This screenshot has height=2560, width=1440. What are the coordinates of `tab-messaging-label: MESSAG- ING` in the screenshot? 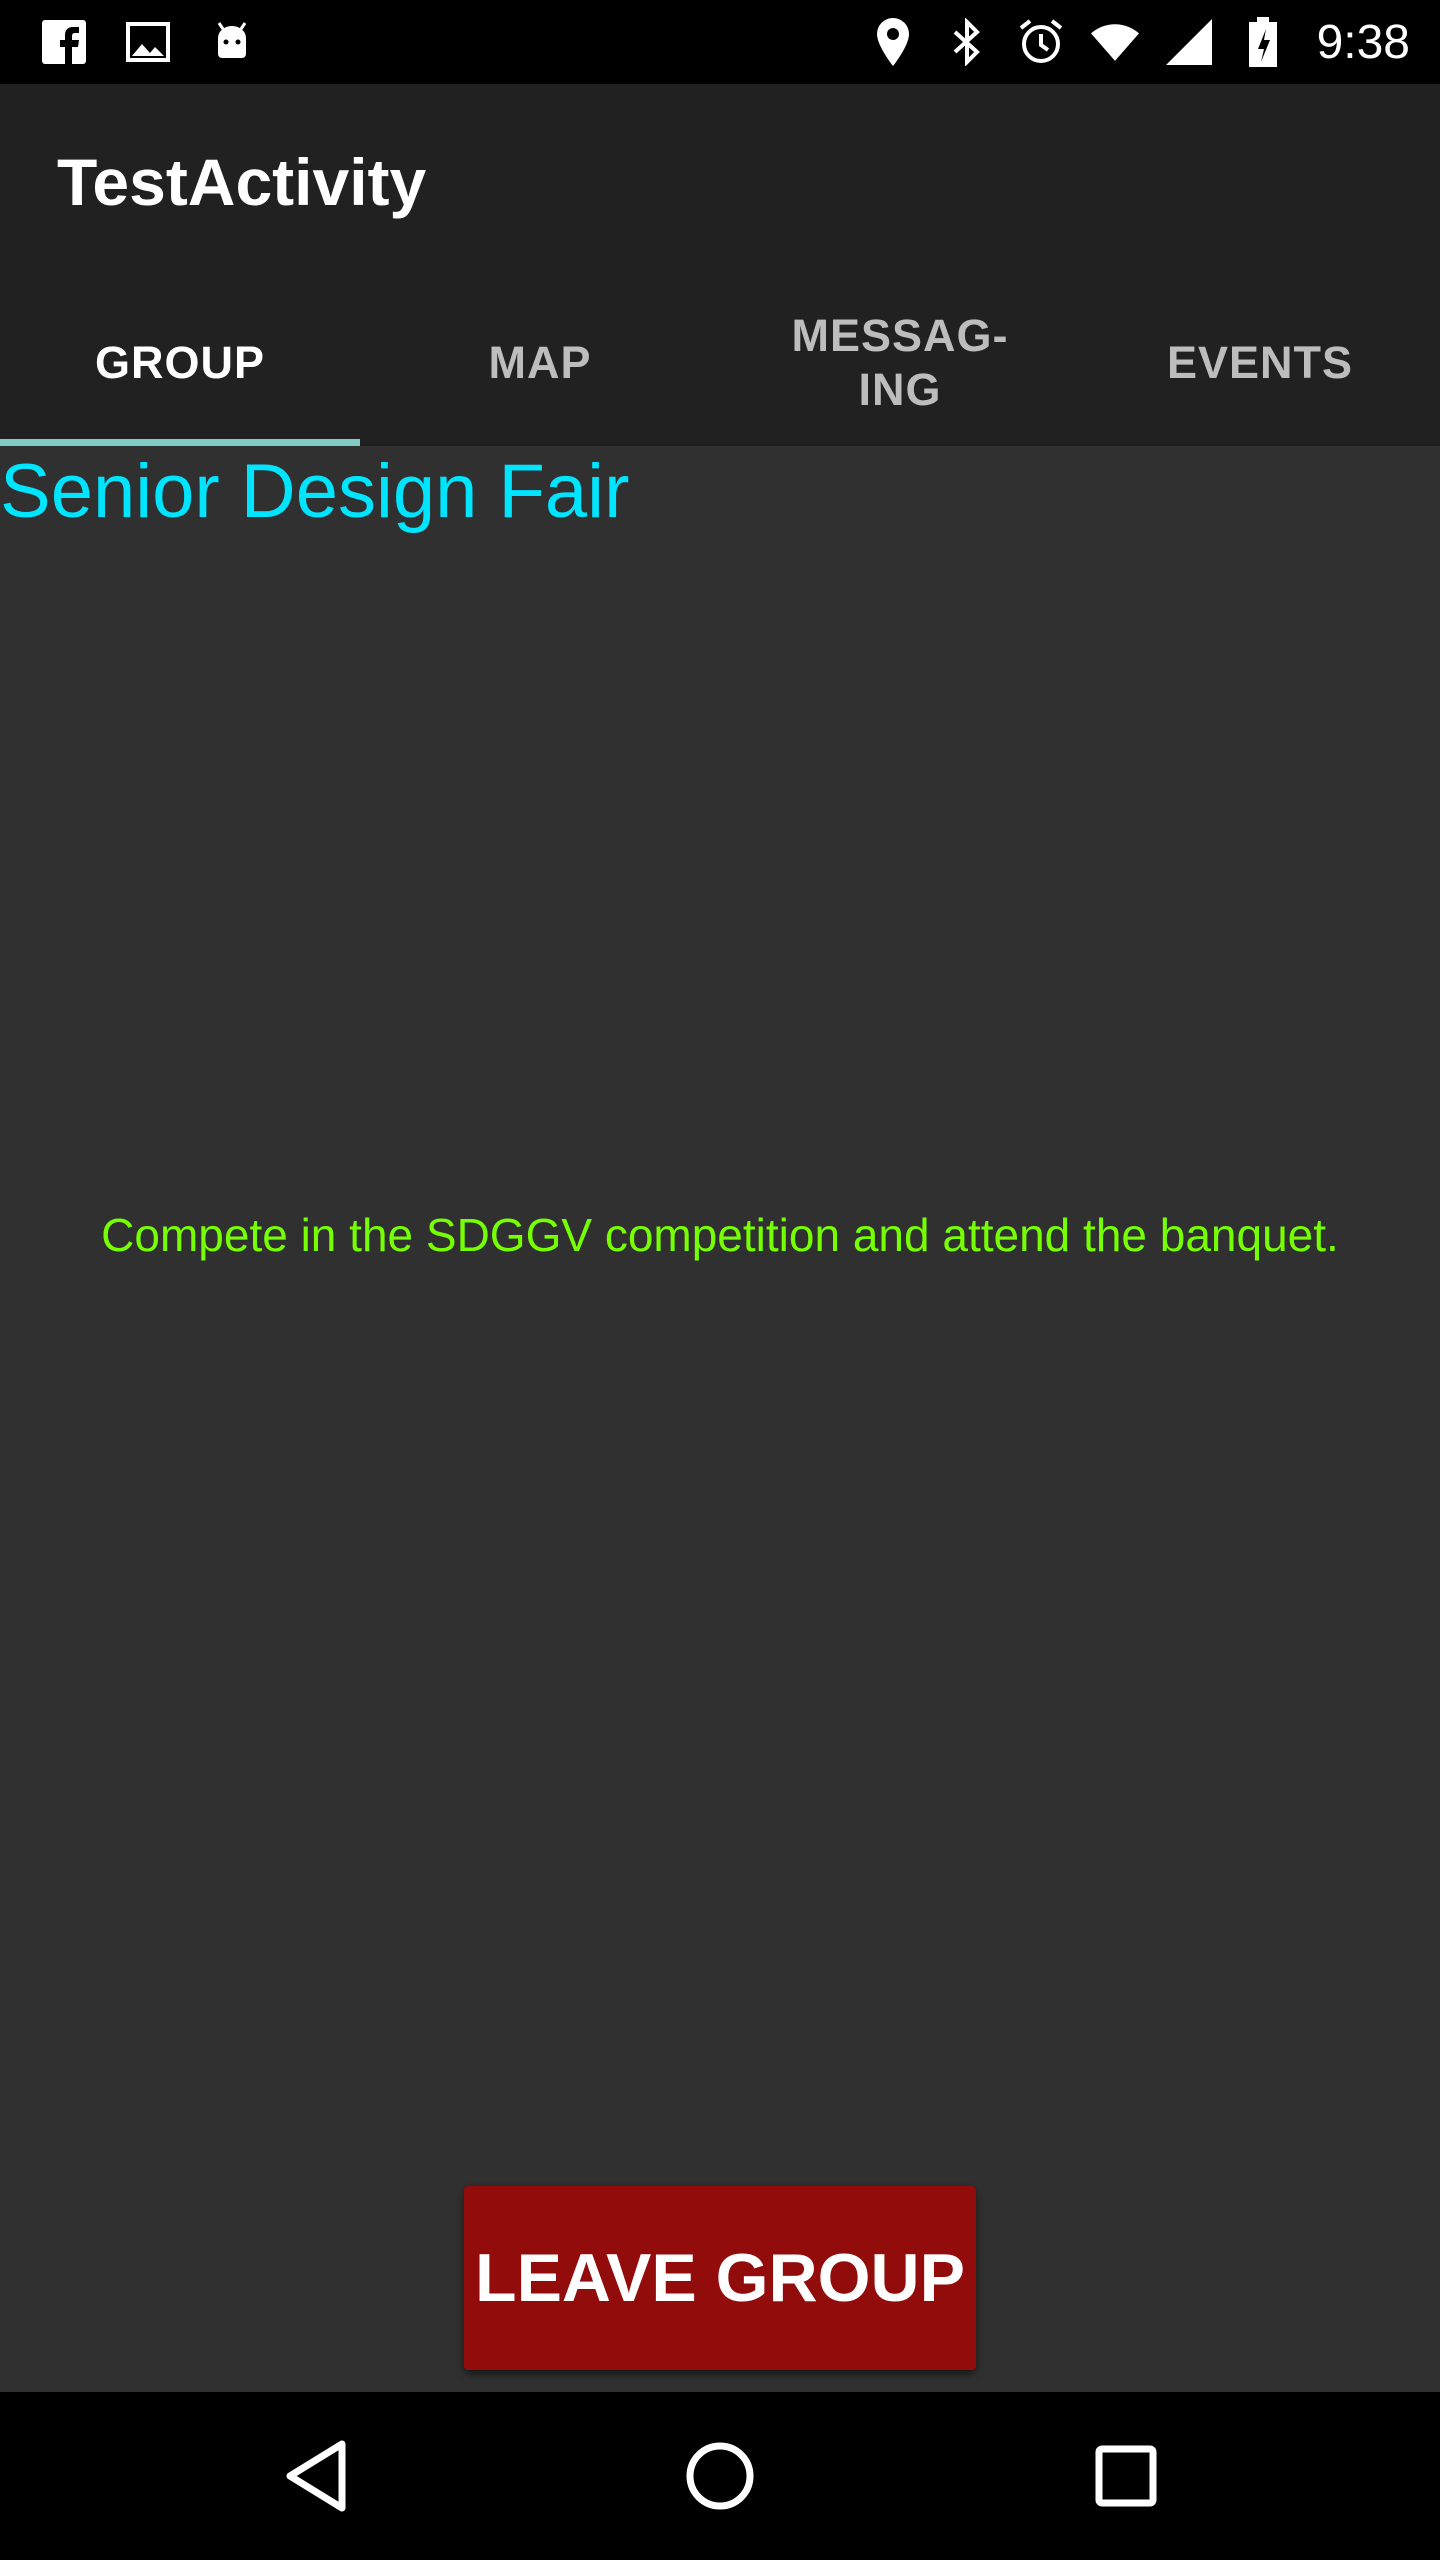 It's located at (900, 362).